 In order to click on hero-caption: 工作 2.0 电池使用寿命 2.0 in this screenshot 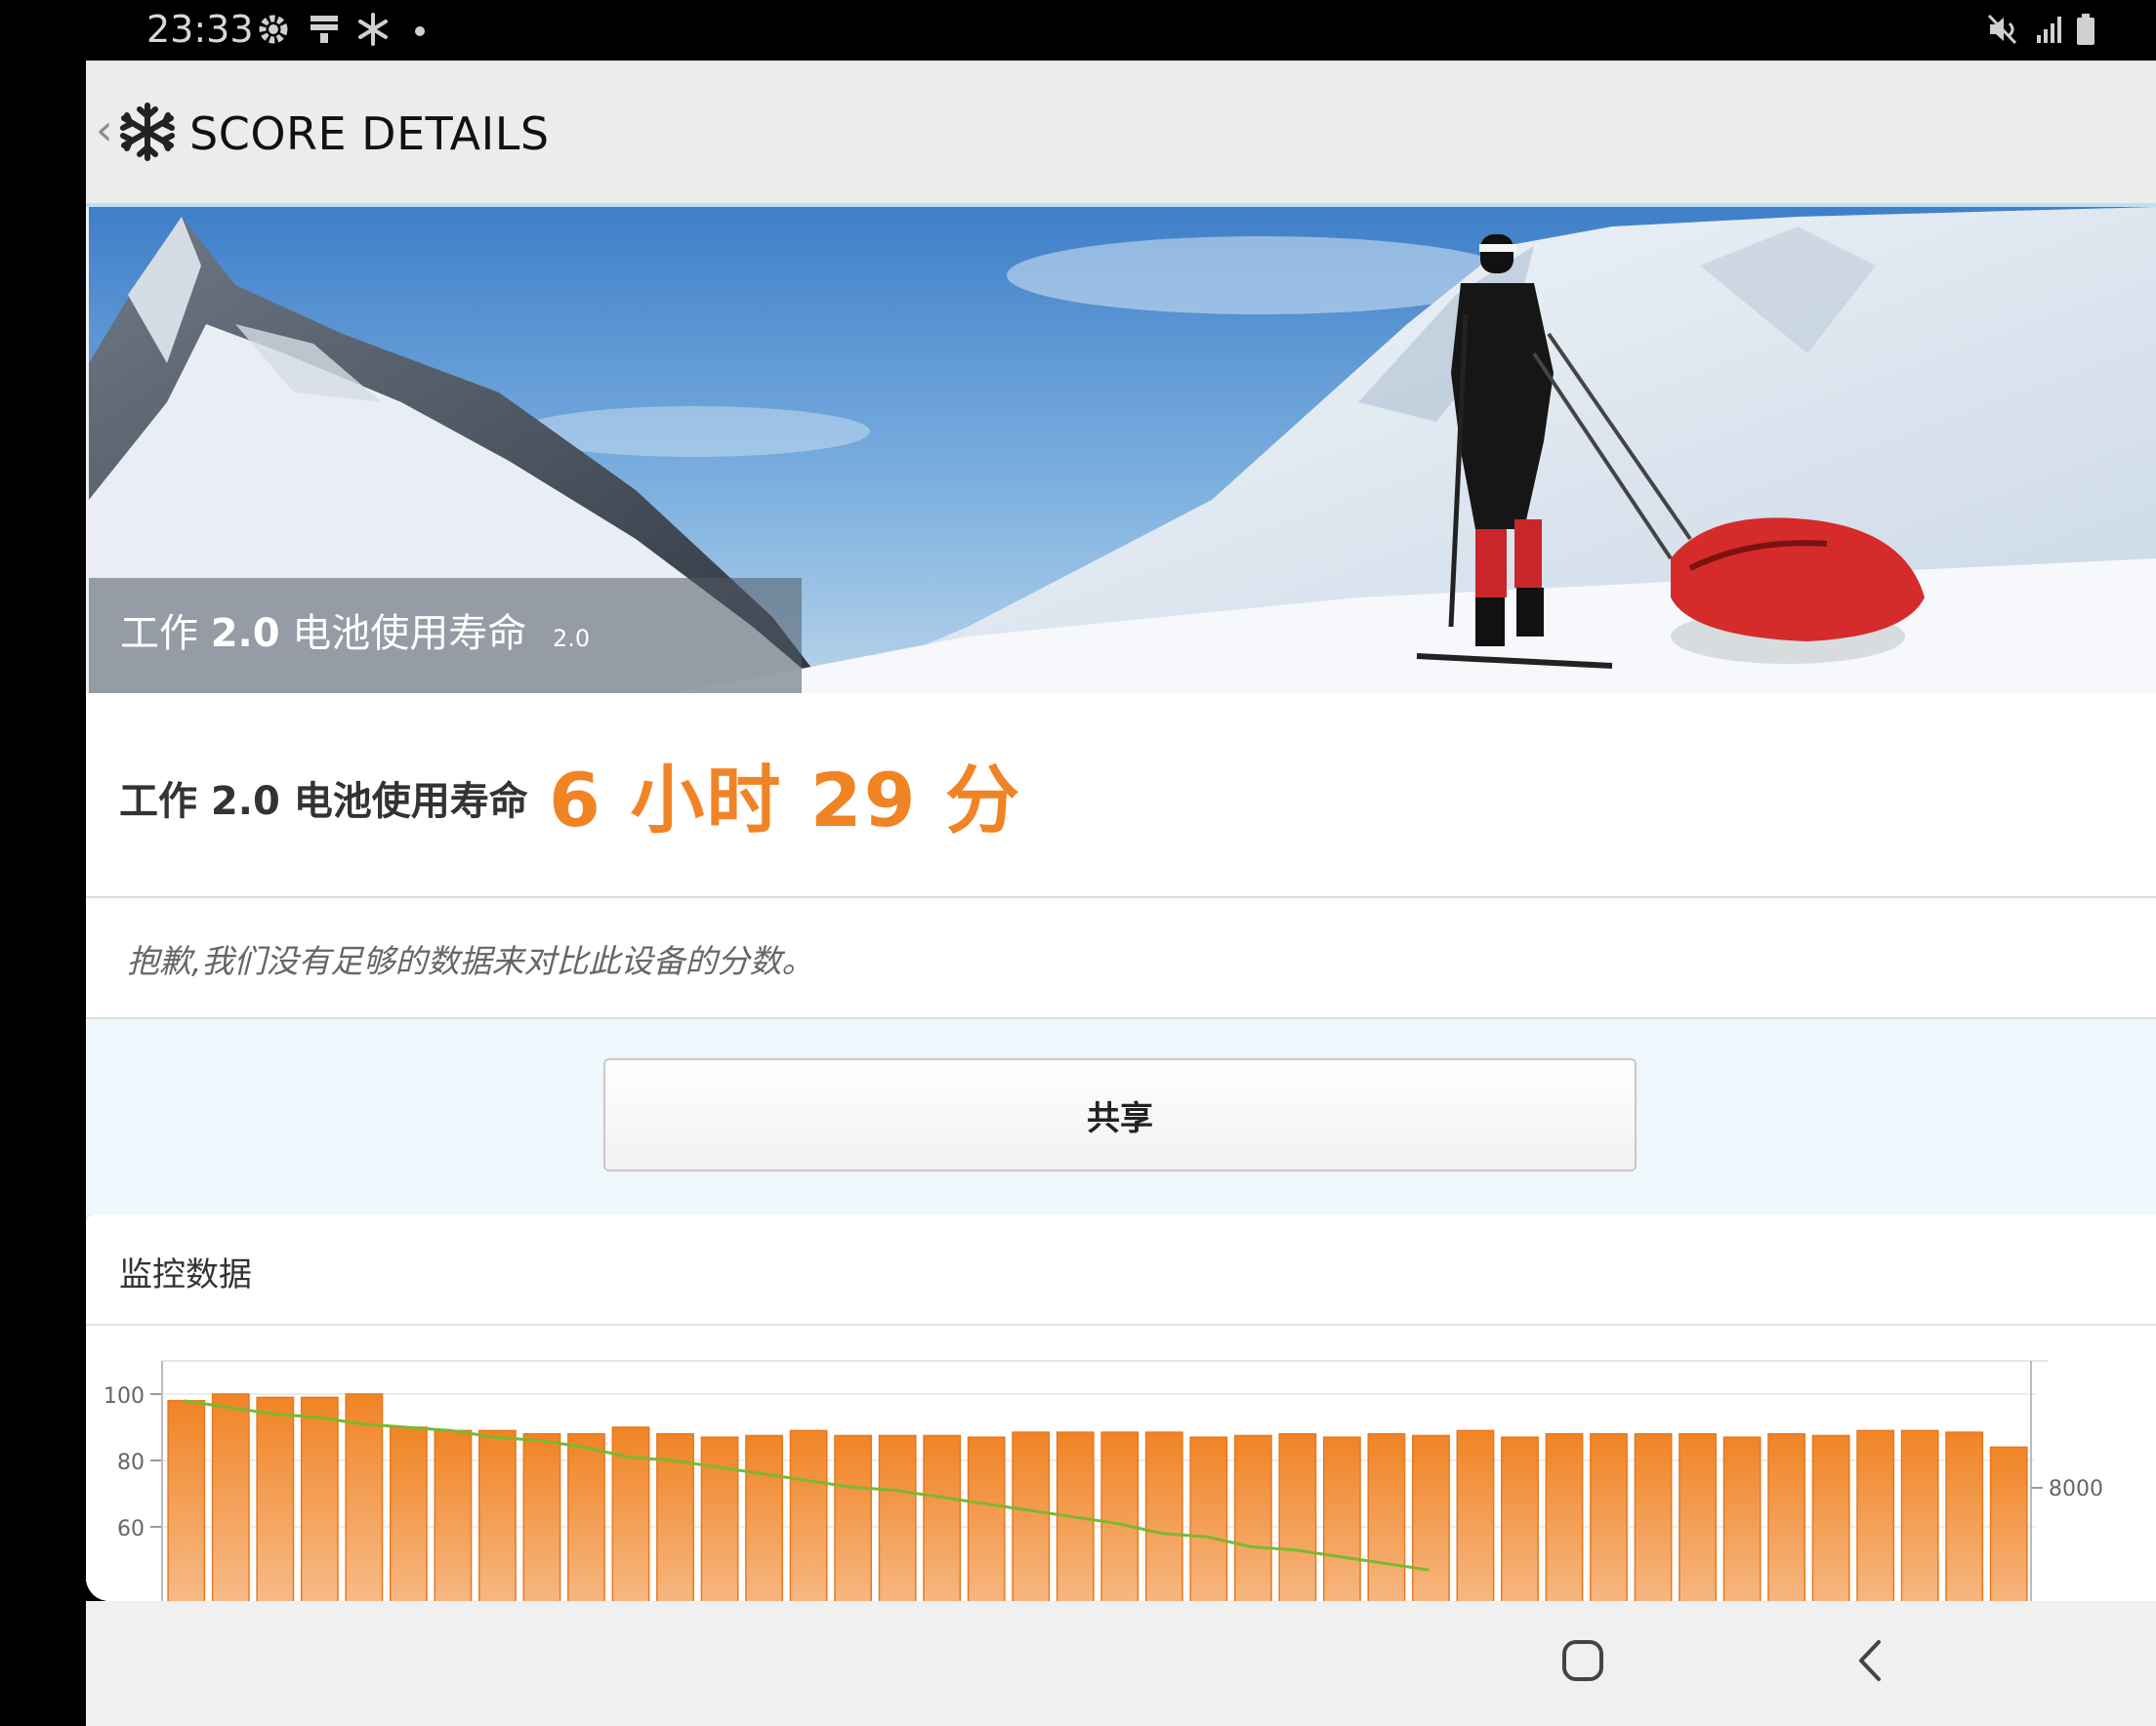, I will do `click(355, 629)`.